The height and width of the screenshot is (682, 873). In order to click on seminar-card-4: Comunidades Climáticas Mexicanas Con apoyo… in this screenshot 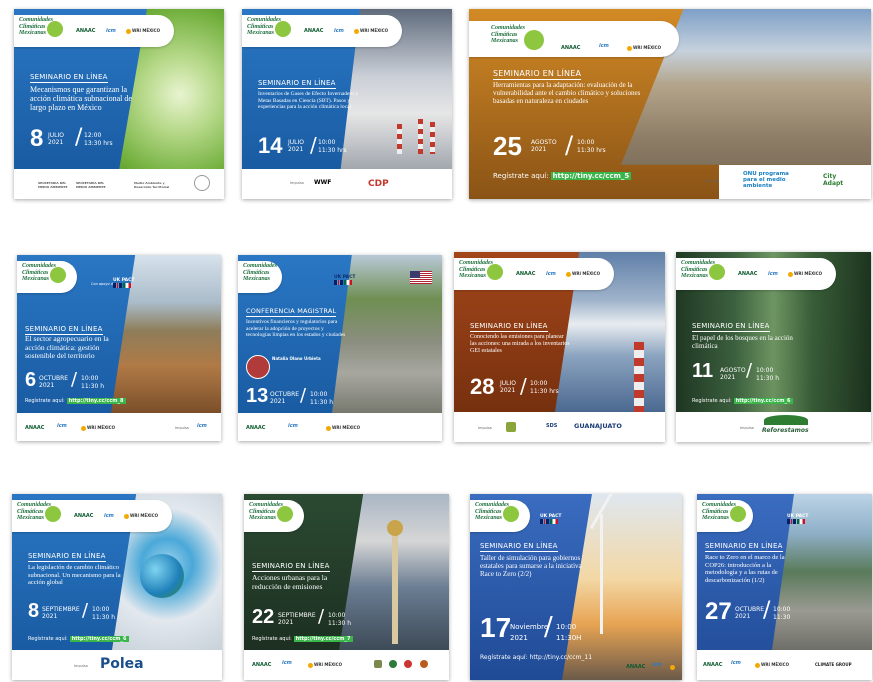, I will do `click(119, 348)`.